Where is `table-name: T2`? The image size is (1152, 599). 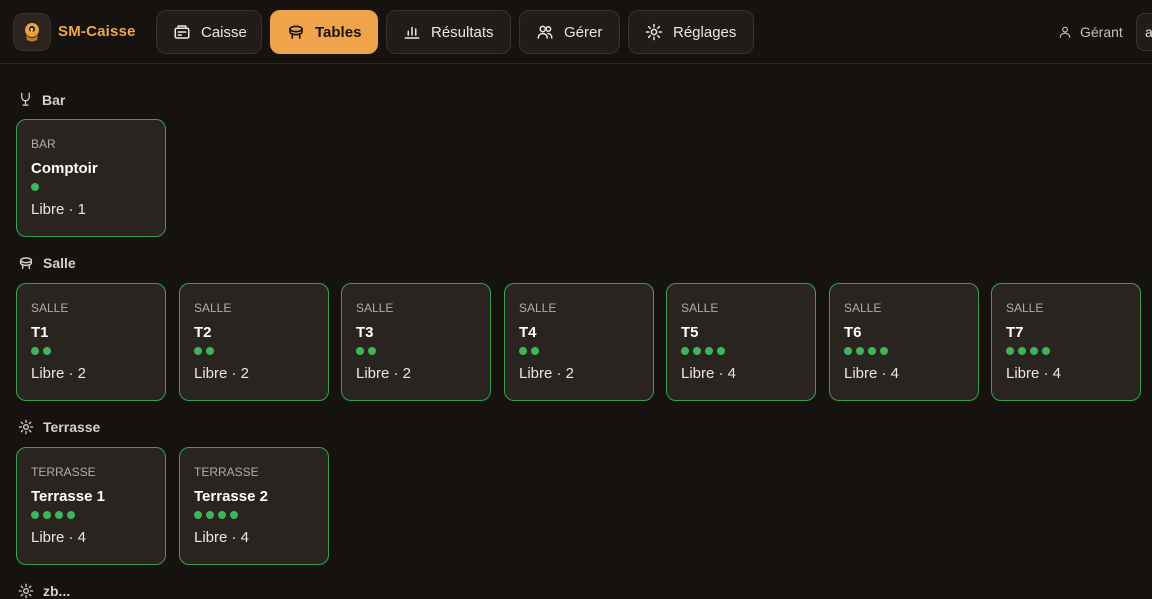 table-name: T2 is located at coordinates (203, 332).